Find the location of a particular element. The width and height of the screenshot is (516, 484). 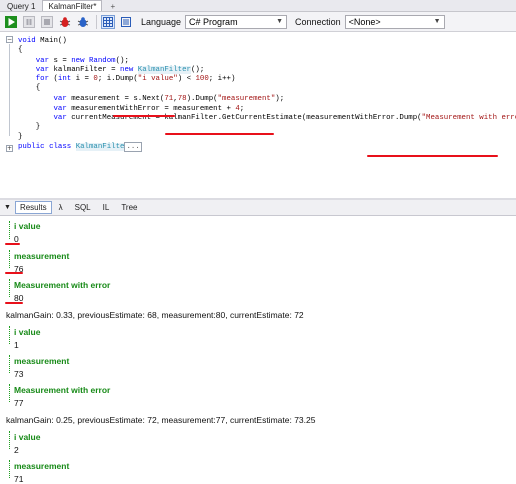

collapse-panel-icon: ▼ is located at coordinates (7, 207).